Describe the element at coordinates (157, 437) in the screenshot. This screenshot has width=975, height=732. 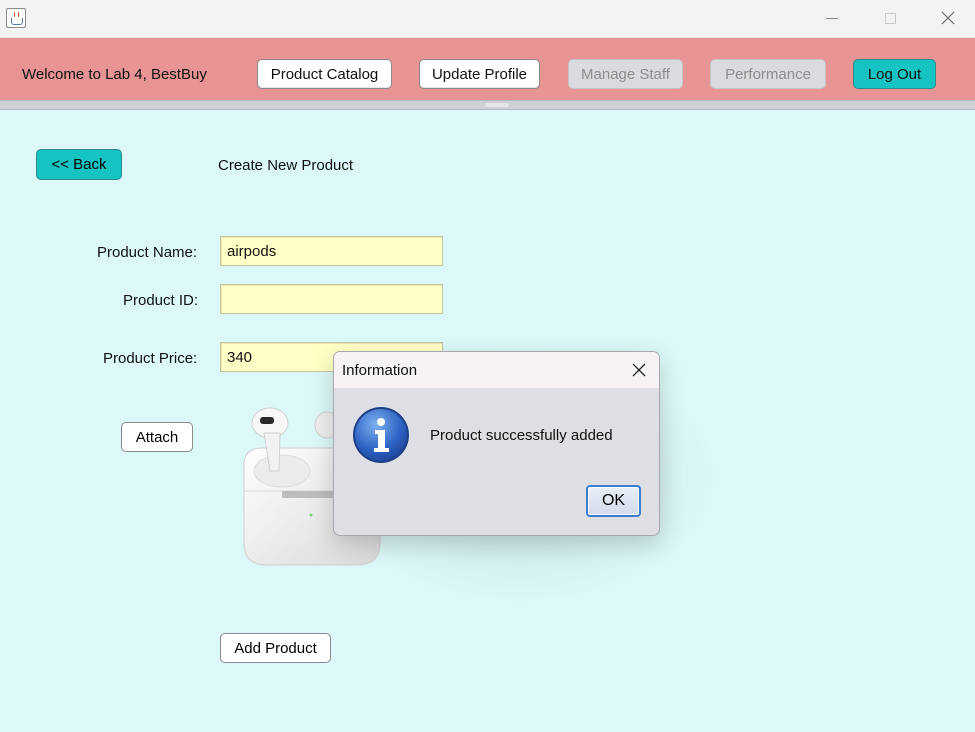
I see `attach-button: Attach` at that location.